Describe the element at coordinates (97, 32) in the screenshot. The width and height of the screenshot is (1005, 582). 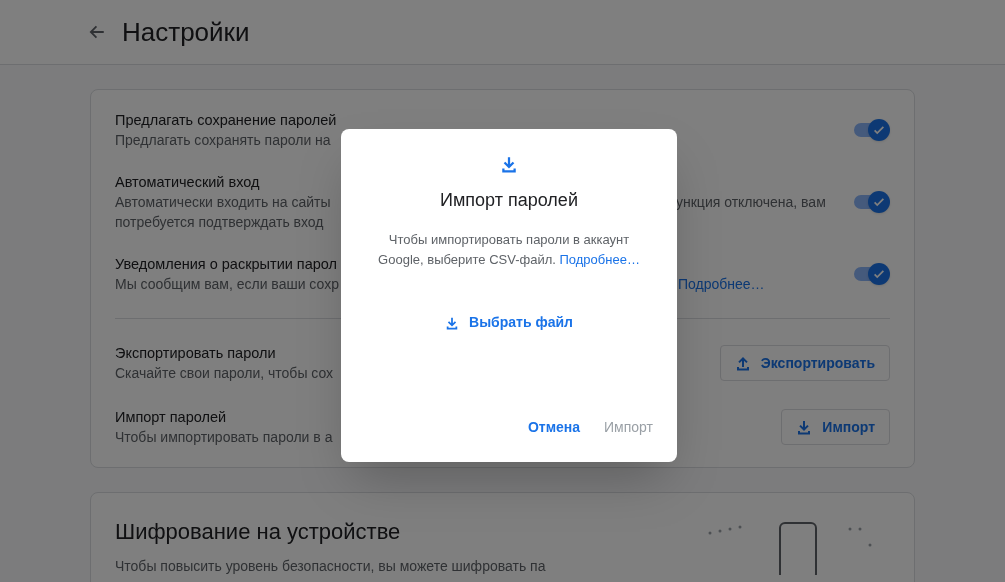
I see `back-arrow-icon` at that location.